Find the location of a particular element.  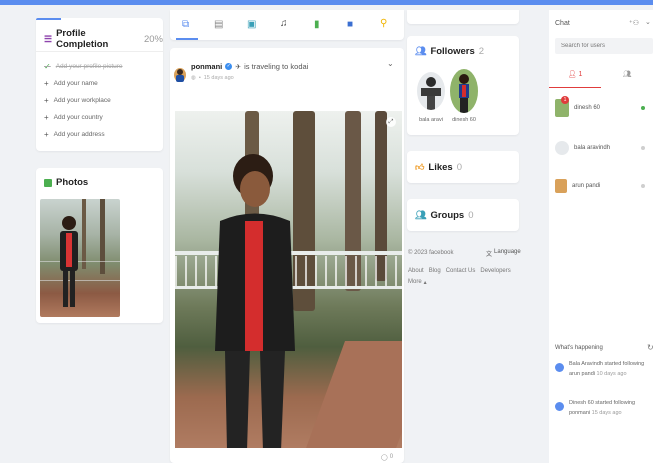

post-header: ponmani ✓ ✈ is traveling to kodai is located at coordinates (249, 66).